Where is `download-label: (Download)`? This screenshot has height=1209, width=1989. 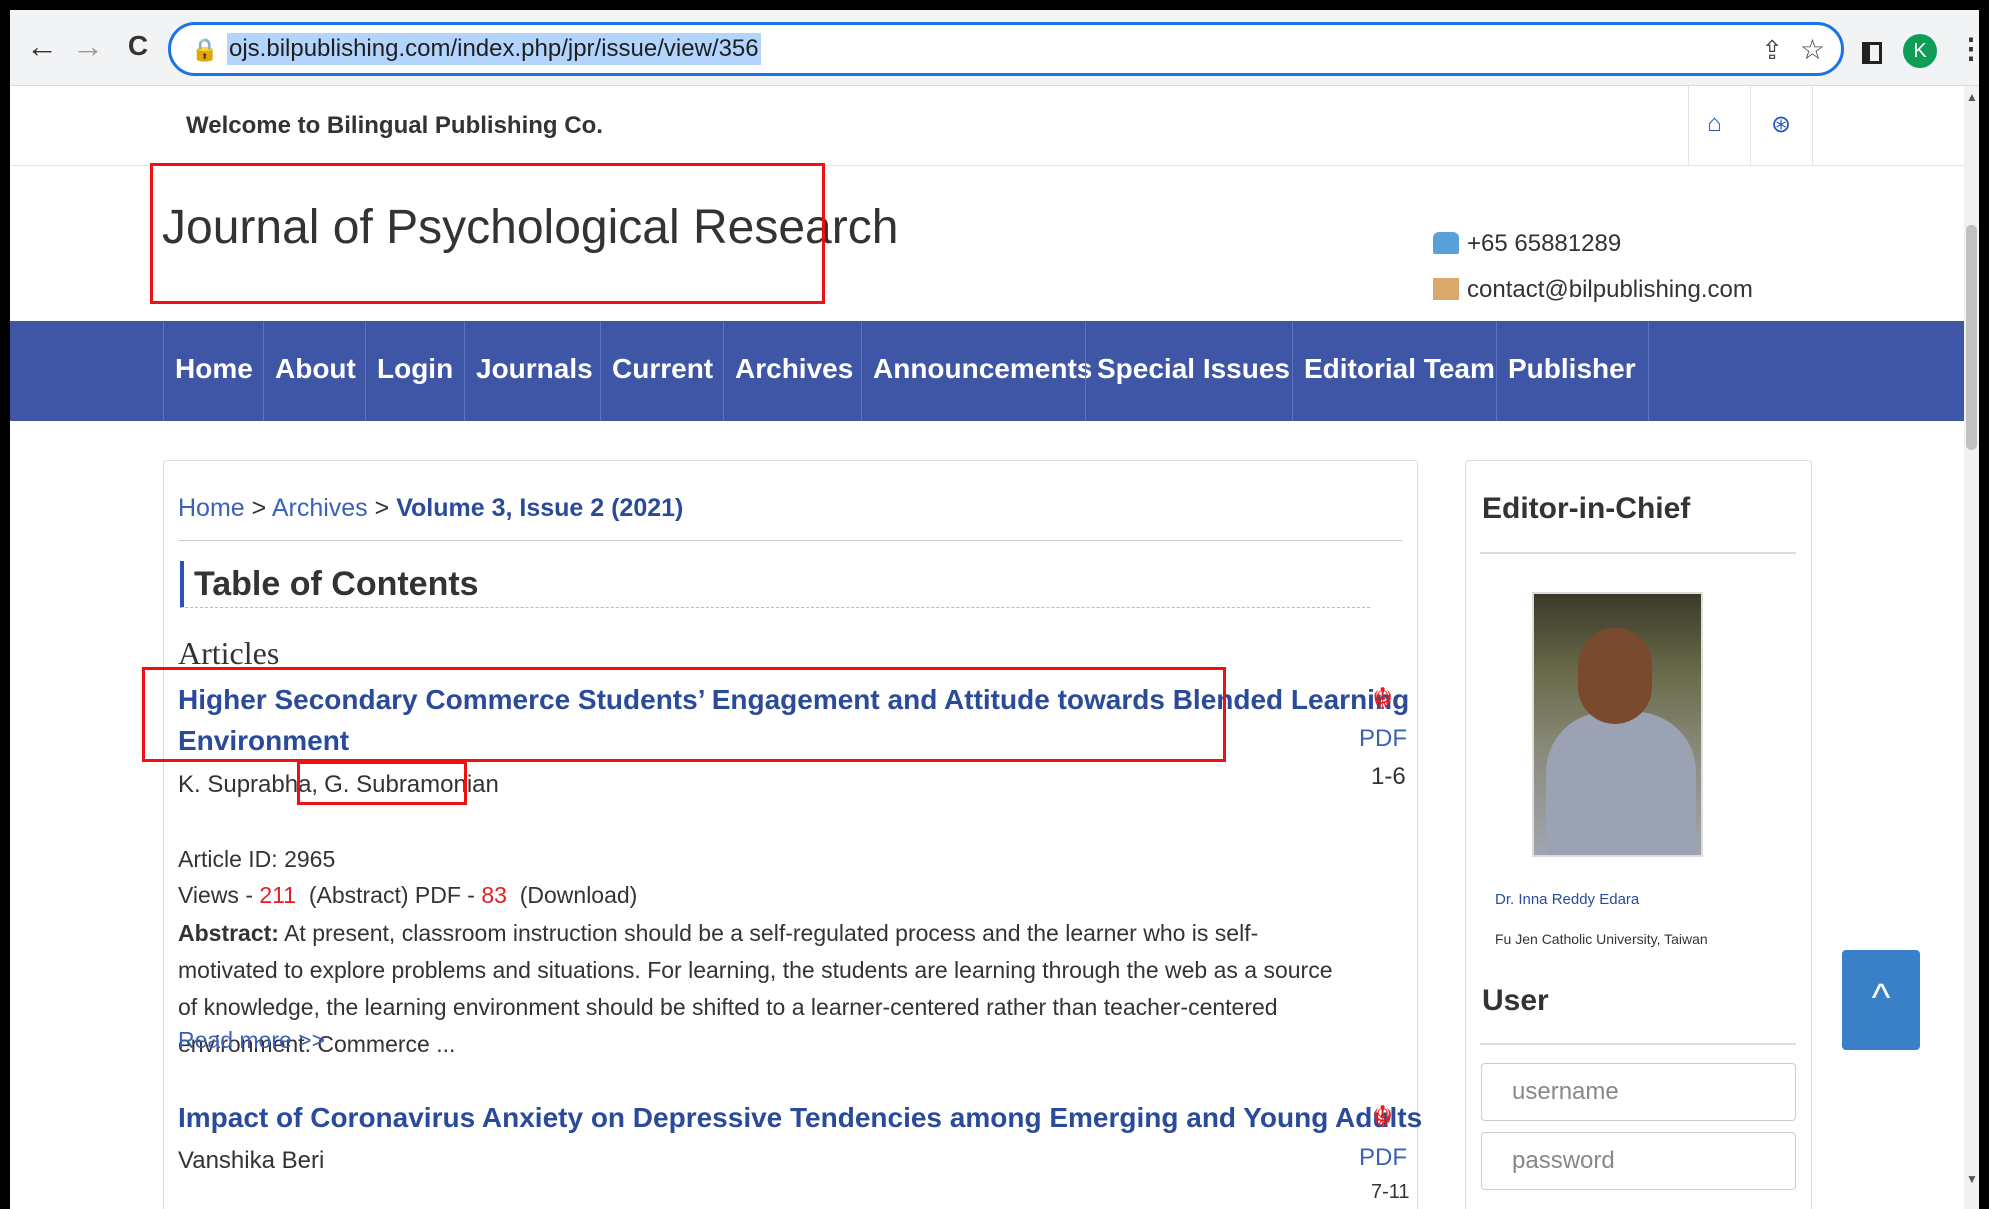 download-label: (Download) is located at coordinates (578, 895).